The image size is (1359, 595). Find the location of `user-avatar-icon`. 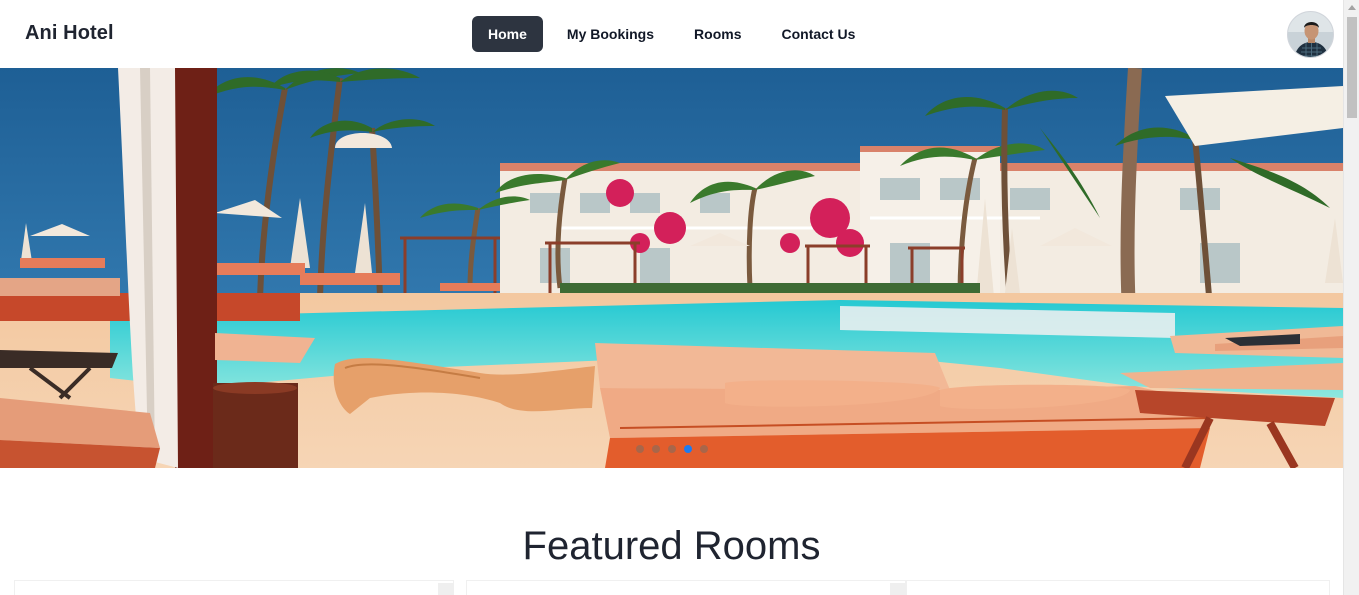

user-avatar-icon is located at coordinates (1310, 34).